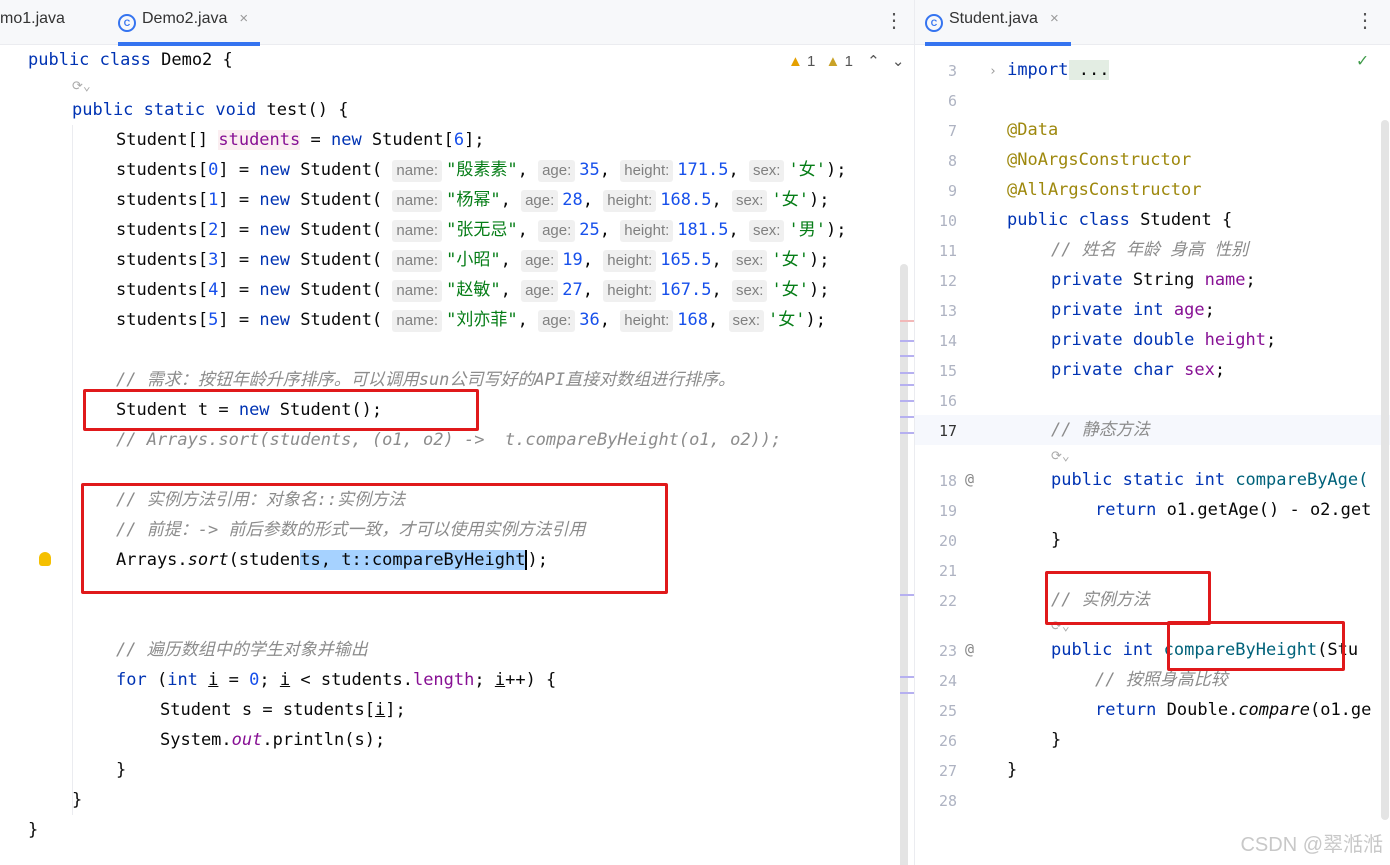 This screenshot has width=1390, height=865. What do you see at coordinates (1104, 190) in the screenshot?
I see `annotation-allargs: @AllArgsConstructor` at bounding box center [1104, 190].